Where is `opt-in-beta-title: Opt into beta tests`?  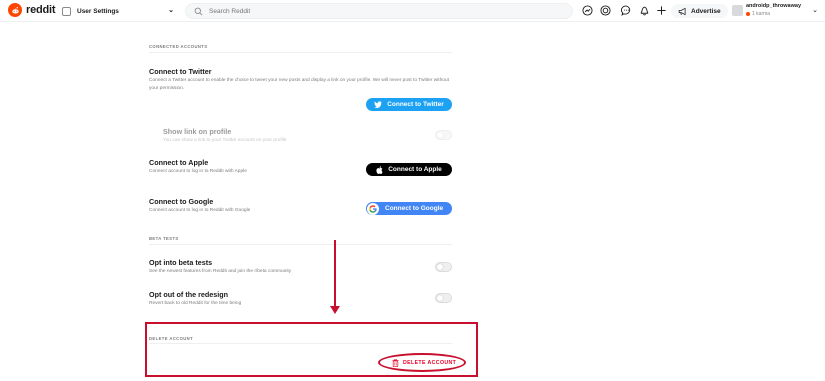 opt-in-beta-title: Opt into beta tests is located at coordinates (181, 262).